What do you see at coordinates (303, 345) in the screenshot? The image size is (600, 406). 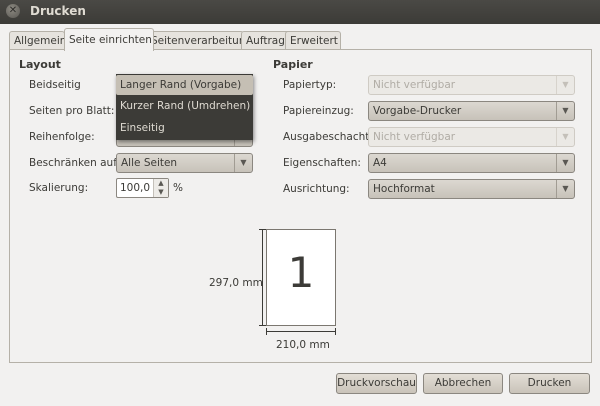 I see `page-width-label: 210,0 mm` at bounding box center [303, 345].